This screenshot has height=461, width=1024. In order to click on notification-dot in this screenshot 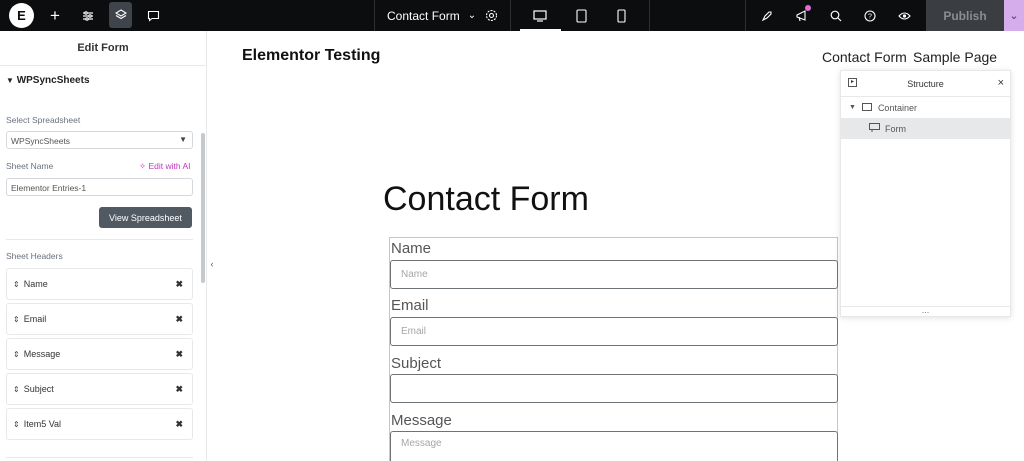, I will do `click(808, 8)`.